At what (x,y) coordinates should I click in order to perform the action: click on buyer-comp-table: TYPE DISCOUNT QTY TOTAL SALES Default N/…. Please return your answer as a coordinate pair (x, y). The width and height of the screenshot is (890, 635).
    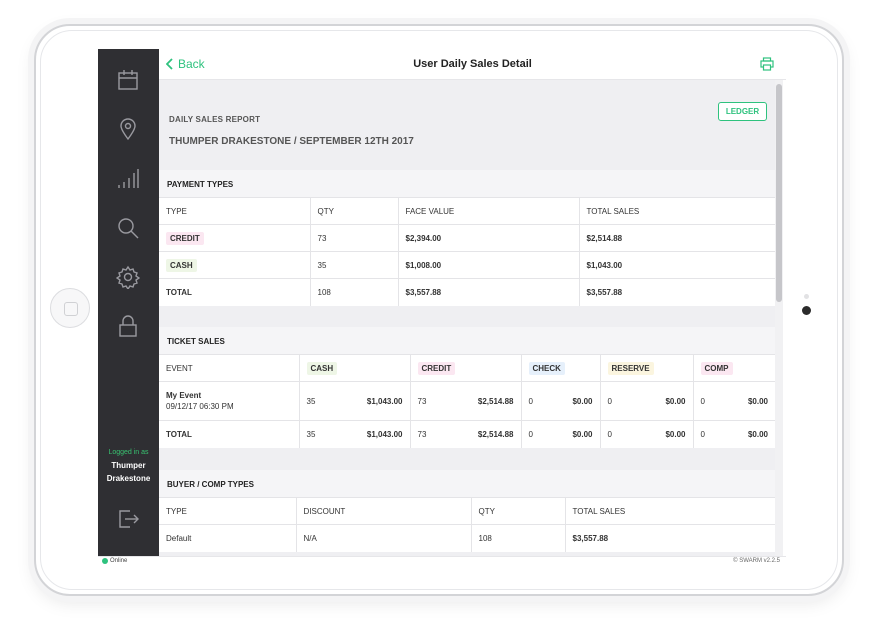
    Looking at the image, I should click on (467, 524).